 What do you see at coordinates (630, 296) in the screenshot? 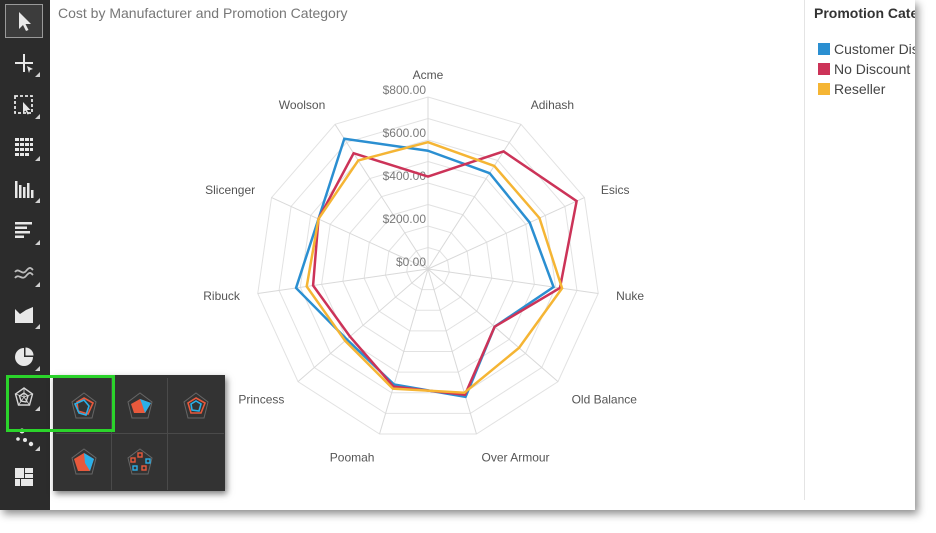
I see `category-label: Nuke` at bounding box center [630, 296].